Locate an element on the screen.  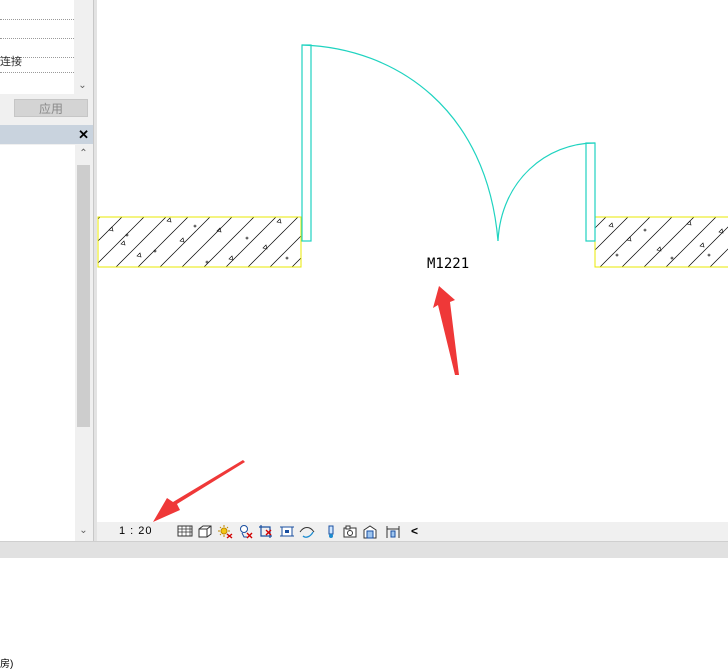
scroll-thumb is located at coordinates (83, 296).